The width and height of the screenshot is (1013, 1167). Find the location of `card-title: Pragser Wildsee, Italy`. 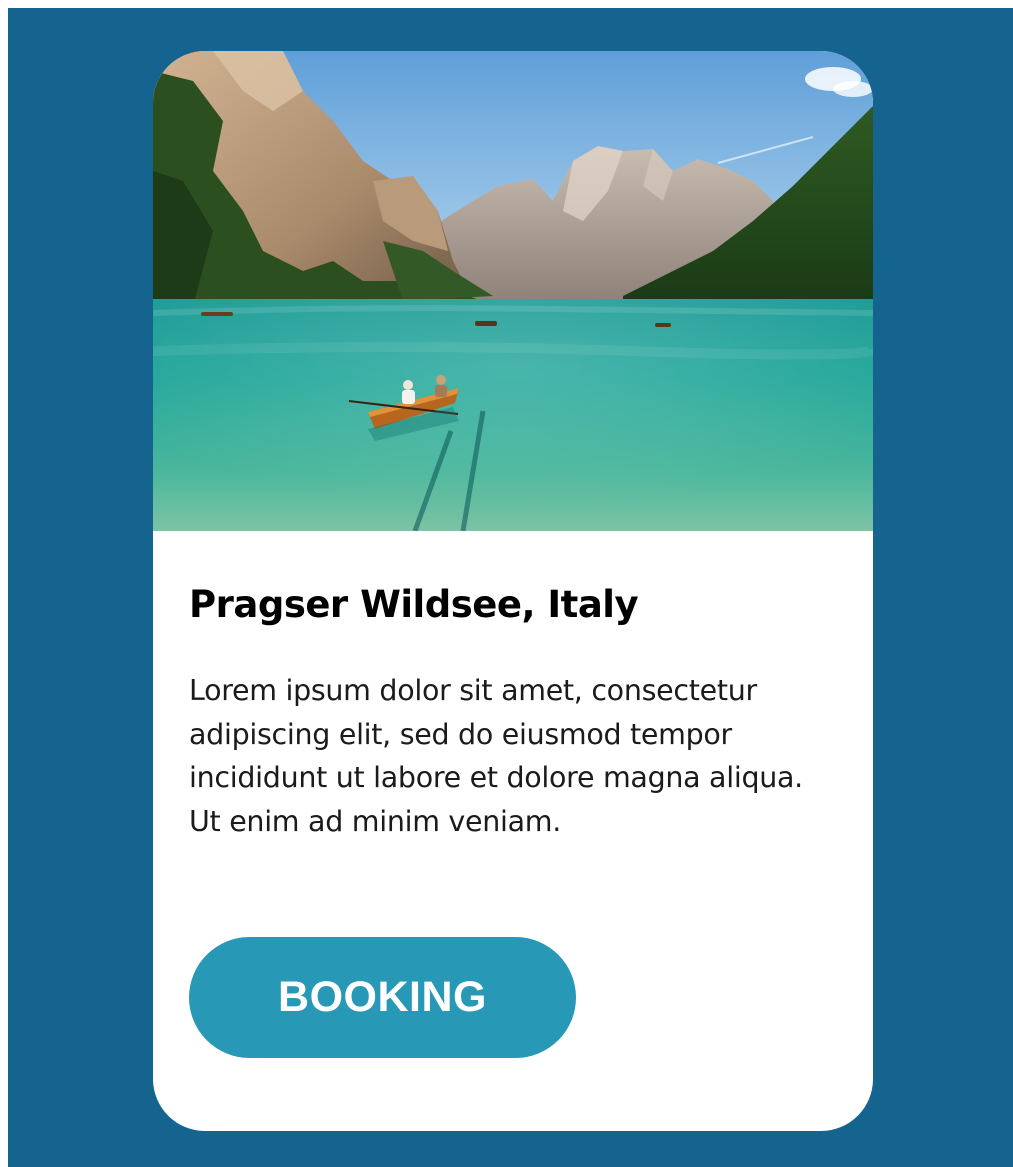

card-title: Pragser Wildsee, Italy is located at coordinates (414, 604).